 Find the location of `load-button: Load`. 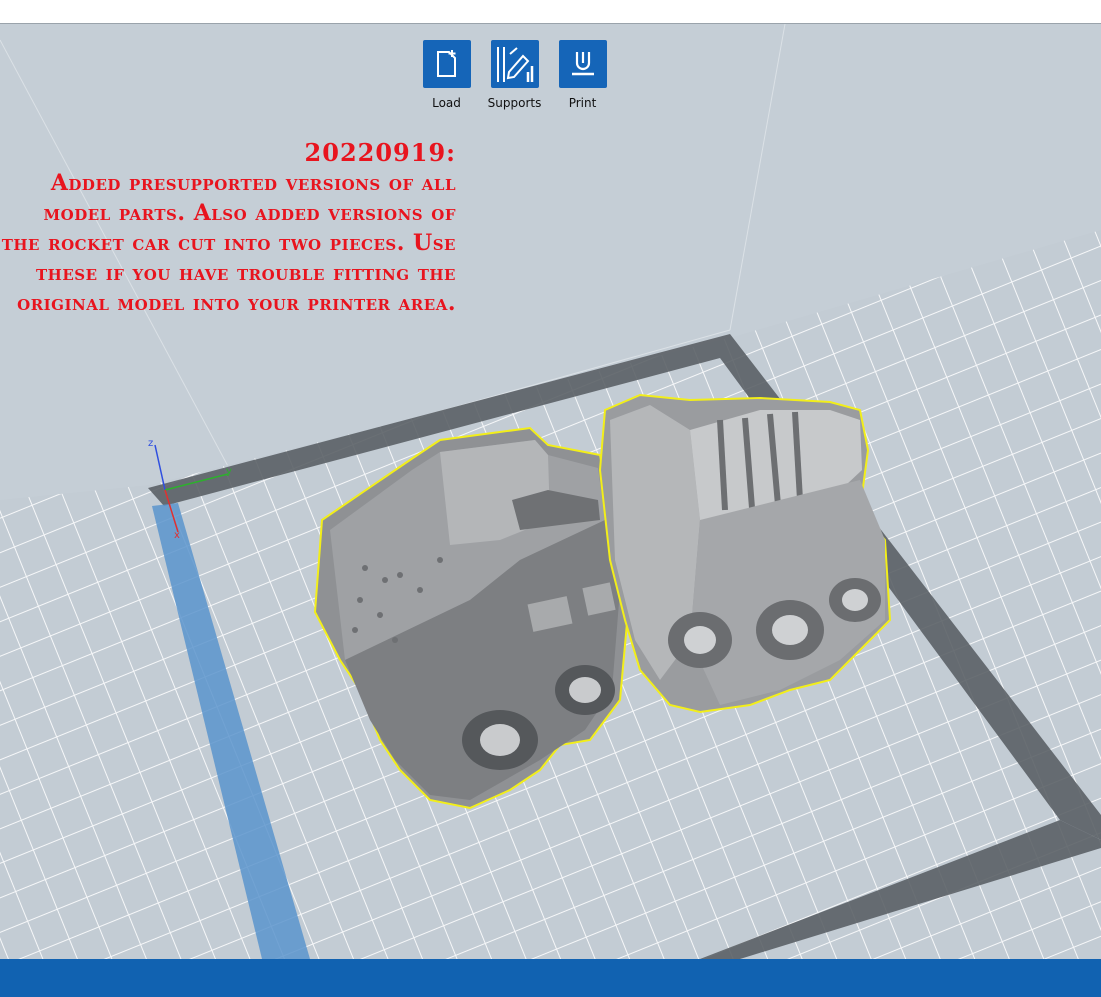

load-button: Load is located at coordinates (446, 75).